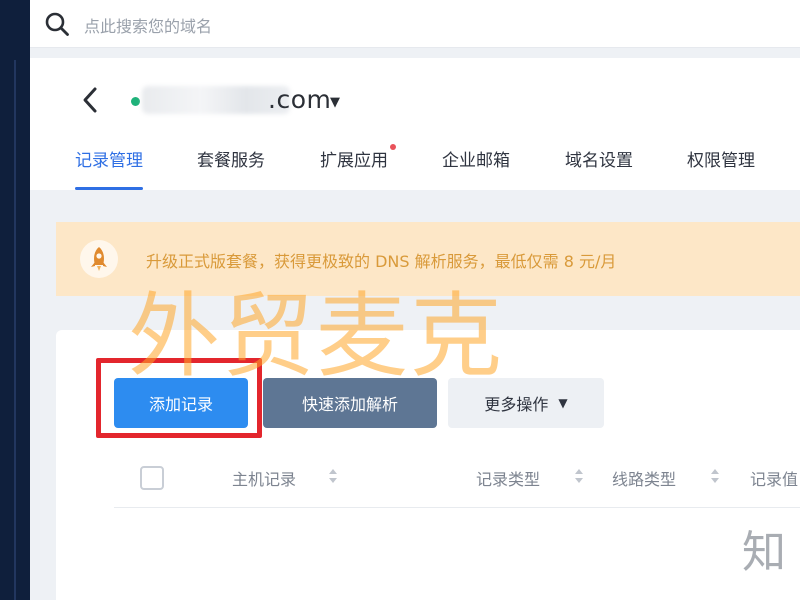 This screenshot has height=600, width=800. Describe the element at coordinates (381, 260) in the screenshot. I see `notice-text: 升级正式版套餐，获得更极致的 DNS 解析服务，最低仅需 8 元/月` at that location.